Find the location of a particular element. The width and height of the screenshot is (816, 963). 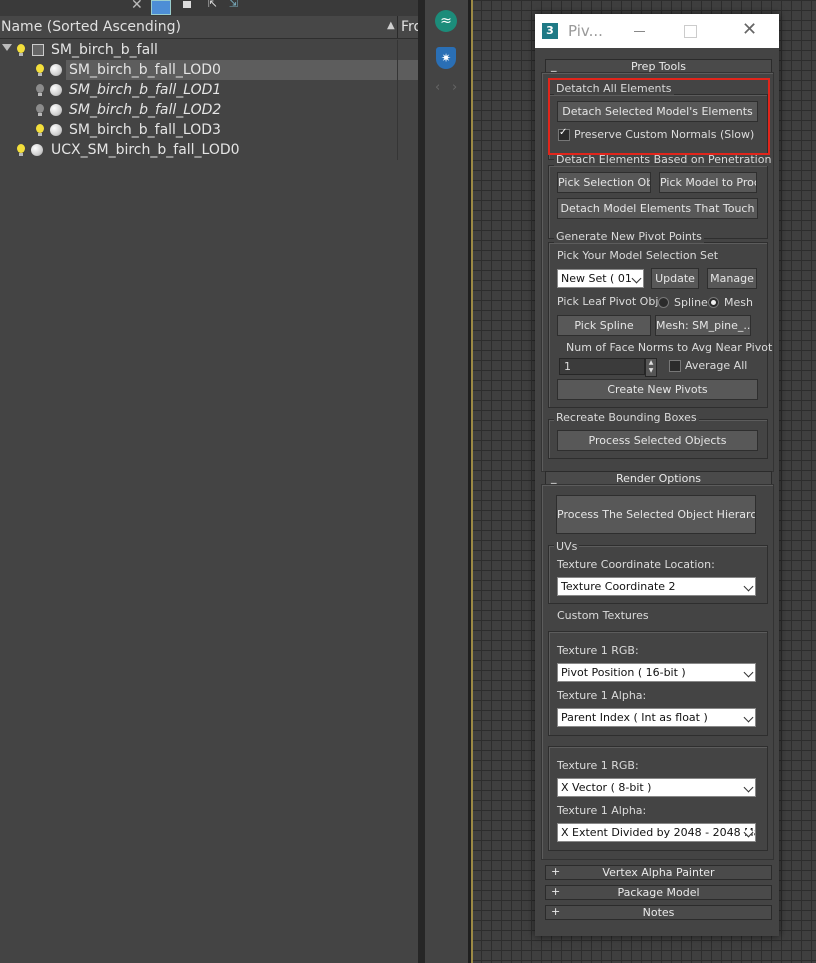

rollout-notes: + Notes is located at coordinates (658, 912).